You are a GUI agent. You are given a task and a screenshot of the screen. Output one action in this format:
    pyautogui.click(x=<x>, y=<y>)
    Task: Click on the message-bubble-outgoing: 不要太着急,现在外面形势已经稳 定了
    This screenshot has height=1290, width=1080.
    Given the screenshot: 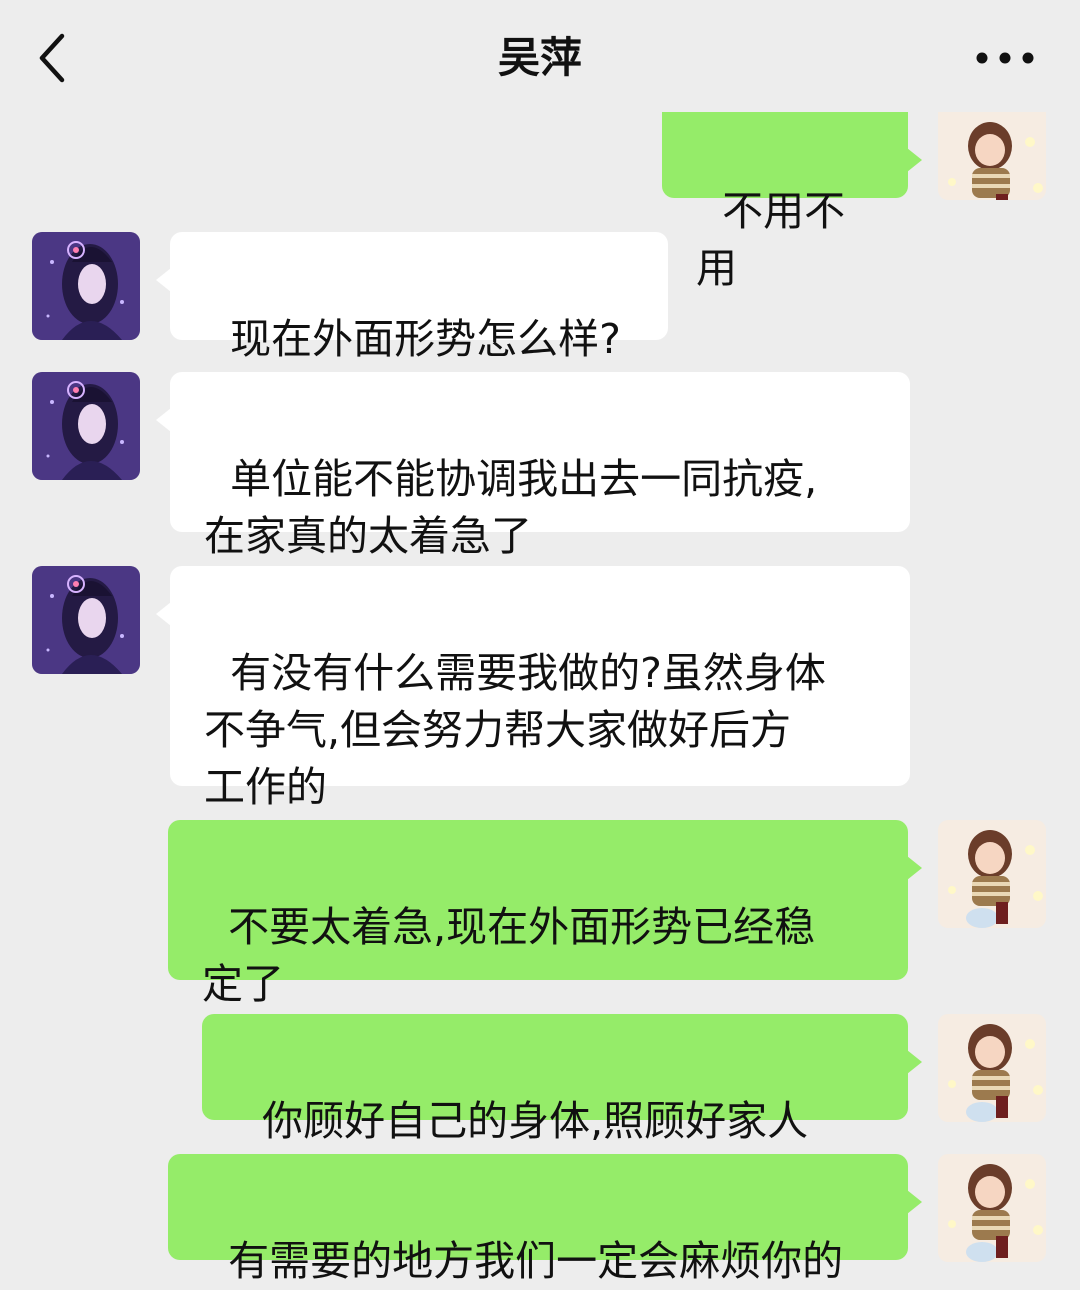 What is the action you would take?
    pyautogui.click(x=545, y=914)
    